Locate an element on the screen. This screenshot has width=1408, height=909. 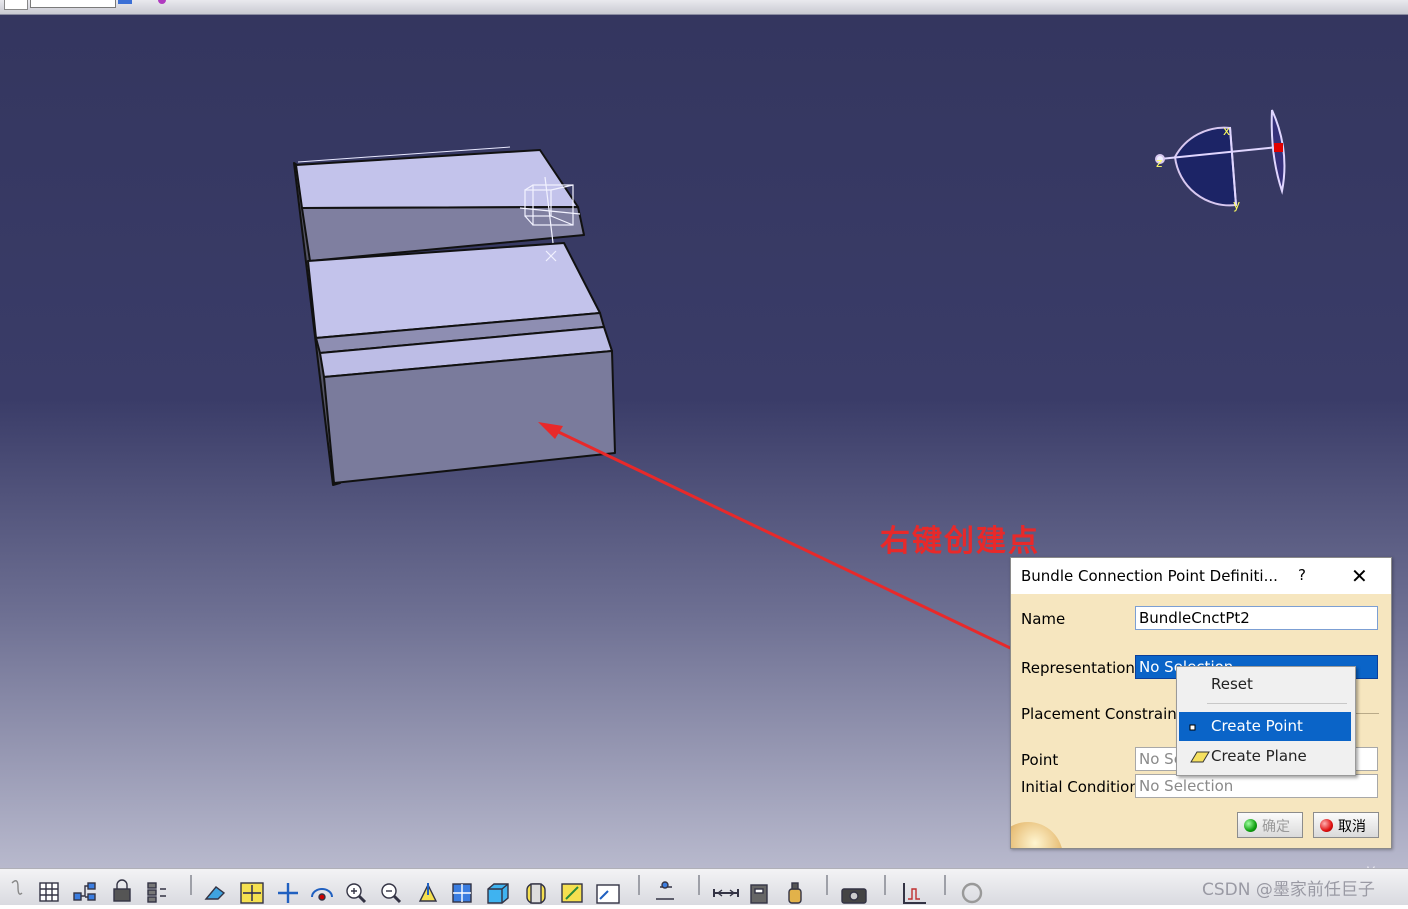
representation-label: Representation is located at coordinates (1078, 668).